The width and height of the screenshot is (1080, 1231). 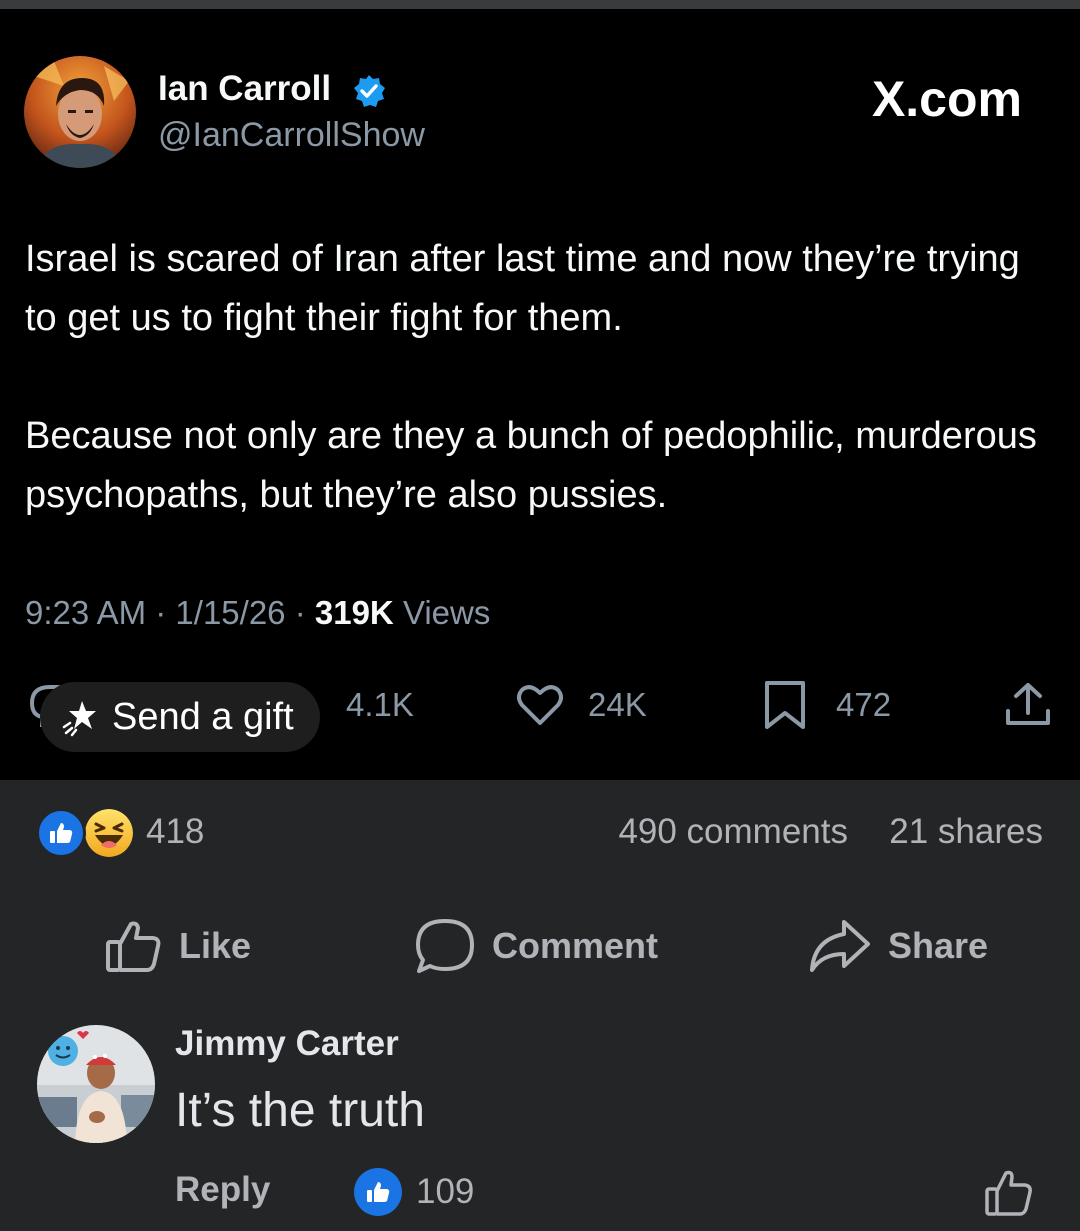 I want to click on tweet-handle: @IanCarrollShow, so click(x=291, y=135).